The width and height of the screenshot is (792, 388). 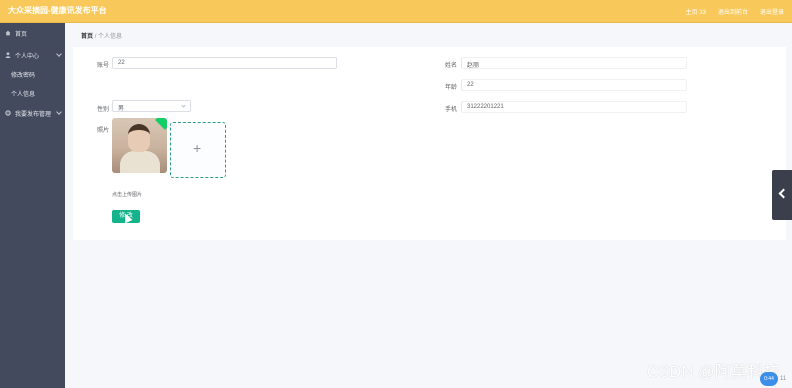 What do you see at coordinates (110, 37) in the screenshot?
I see `breadcrumb-current: 个人信息` at bounding box center [110, 37].